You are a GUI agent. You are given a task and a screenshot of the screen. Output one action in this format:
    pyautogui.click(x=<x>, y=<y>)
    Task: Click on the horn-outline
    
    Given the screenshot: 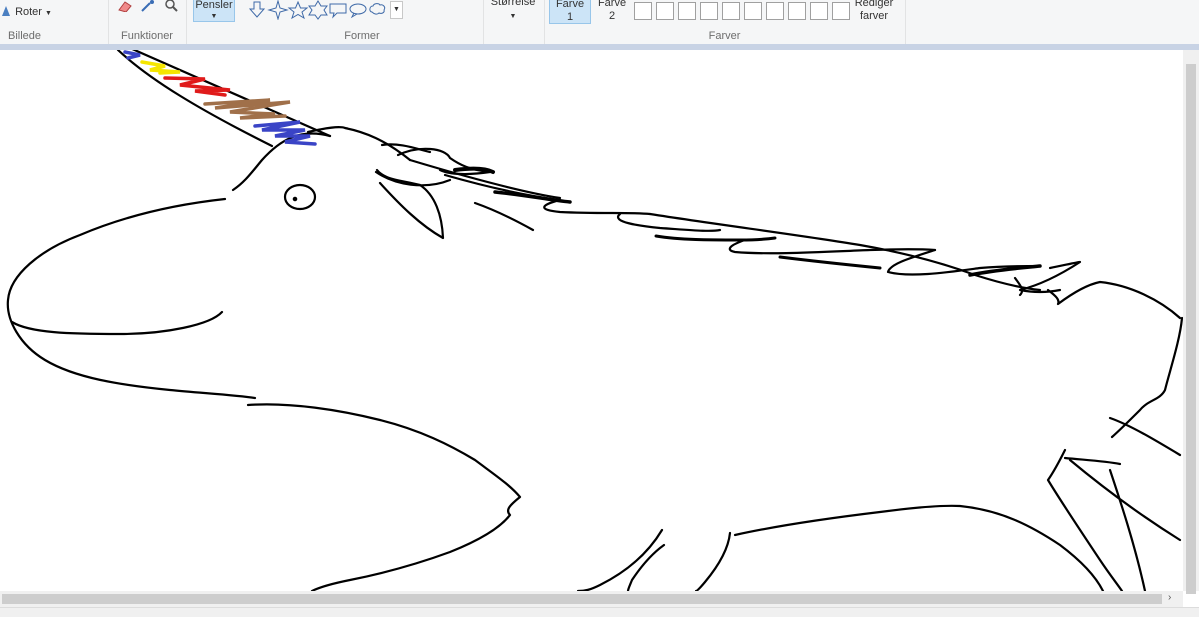 What is the action you would take?
    pyautogui.click(x=195, y=99)
    